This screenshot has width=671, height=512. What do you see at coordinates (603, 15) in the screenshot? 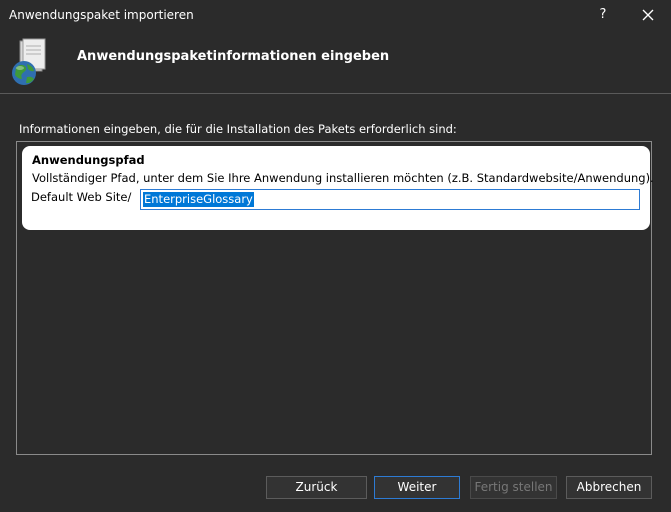
I see `help-button: ?` at bounding box center [603, 15].